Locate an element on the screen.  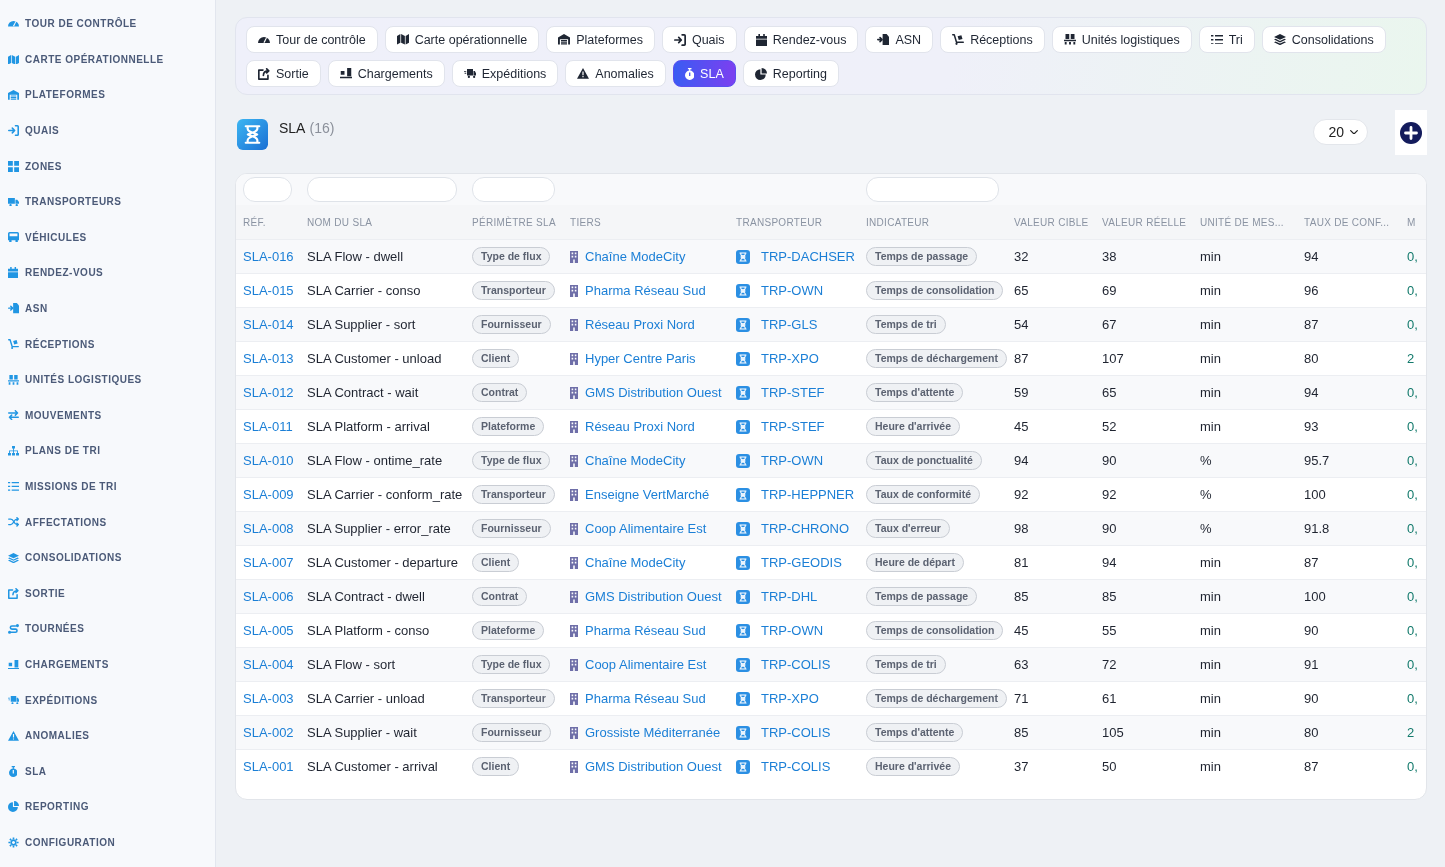
map-icon is located at coordinates (402, 39).